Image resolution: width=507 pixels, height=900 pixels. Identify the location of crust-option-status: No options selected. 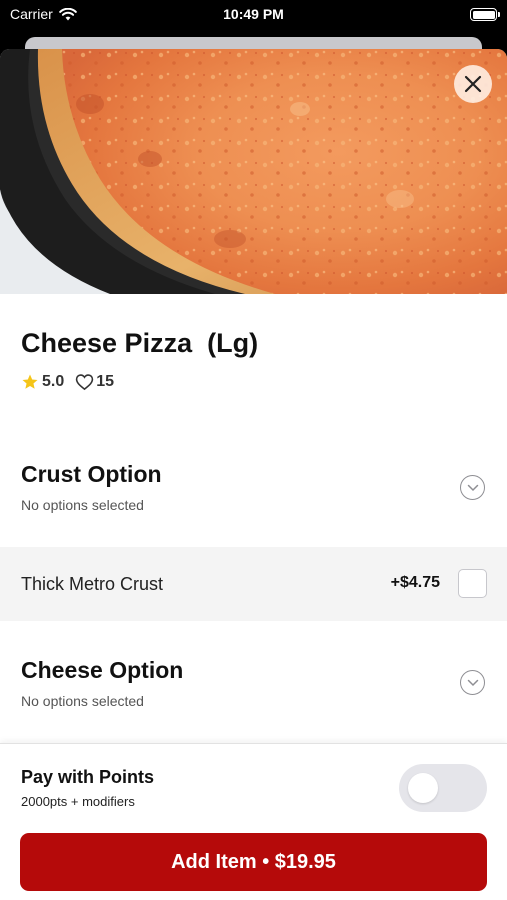
(82, 505).